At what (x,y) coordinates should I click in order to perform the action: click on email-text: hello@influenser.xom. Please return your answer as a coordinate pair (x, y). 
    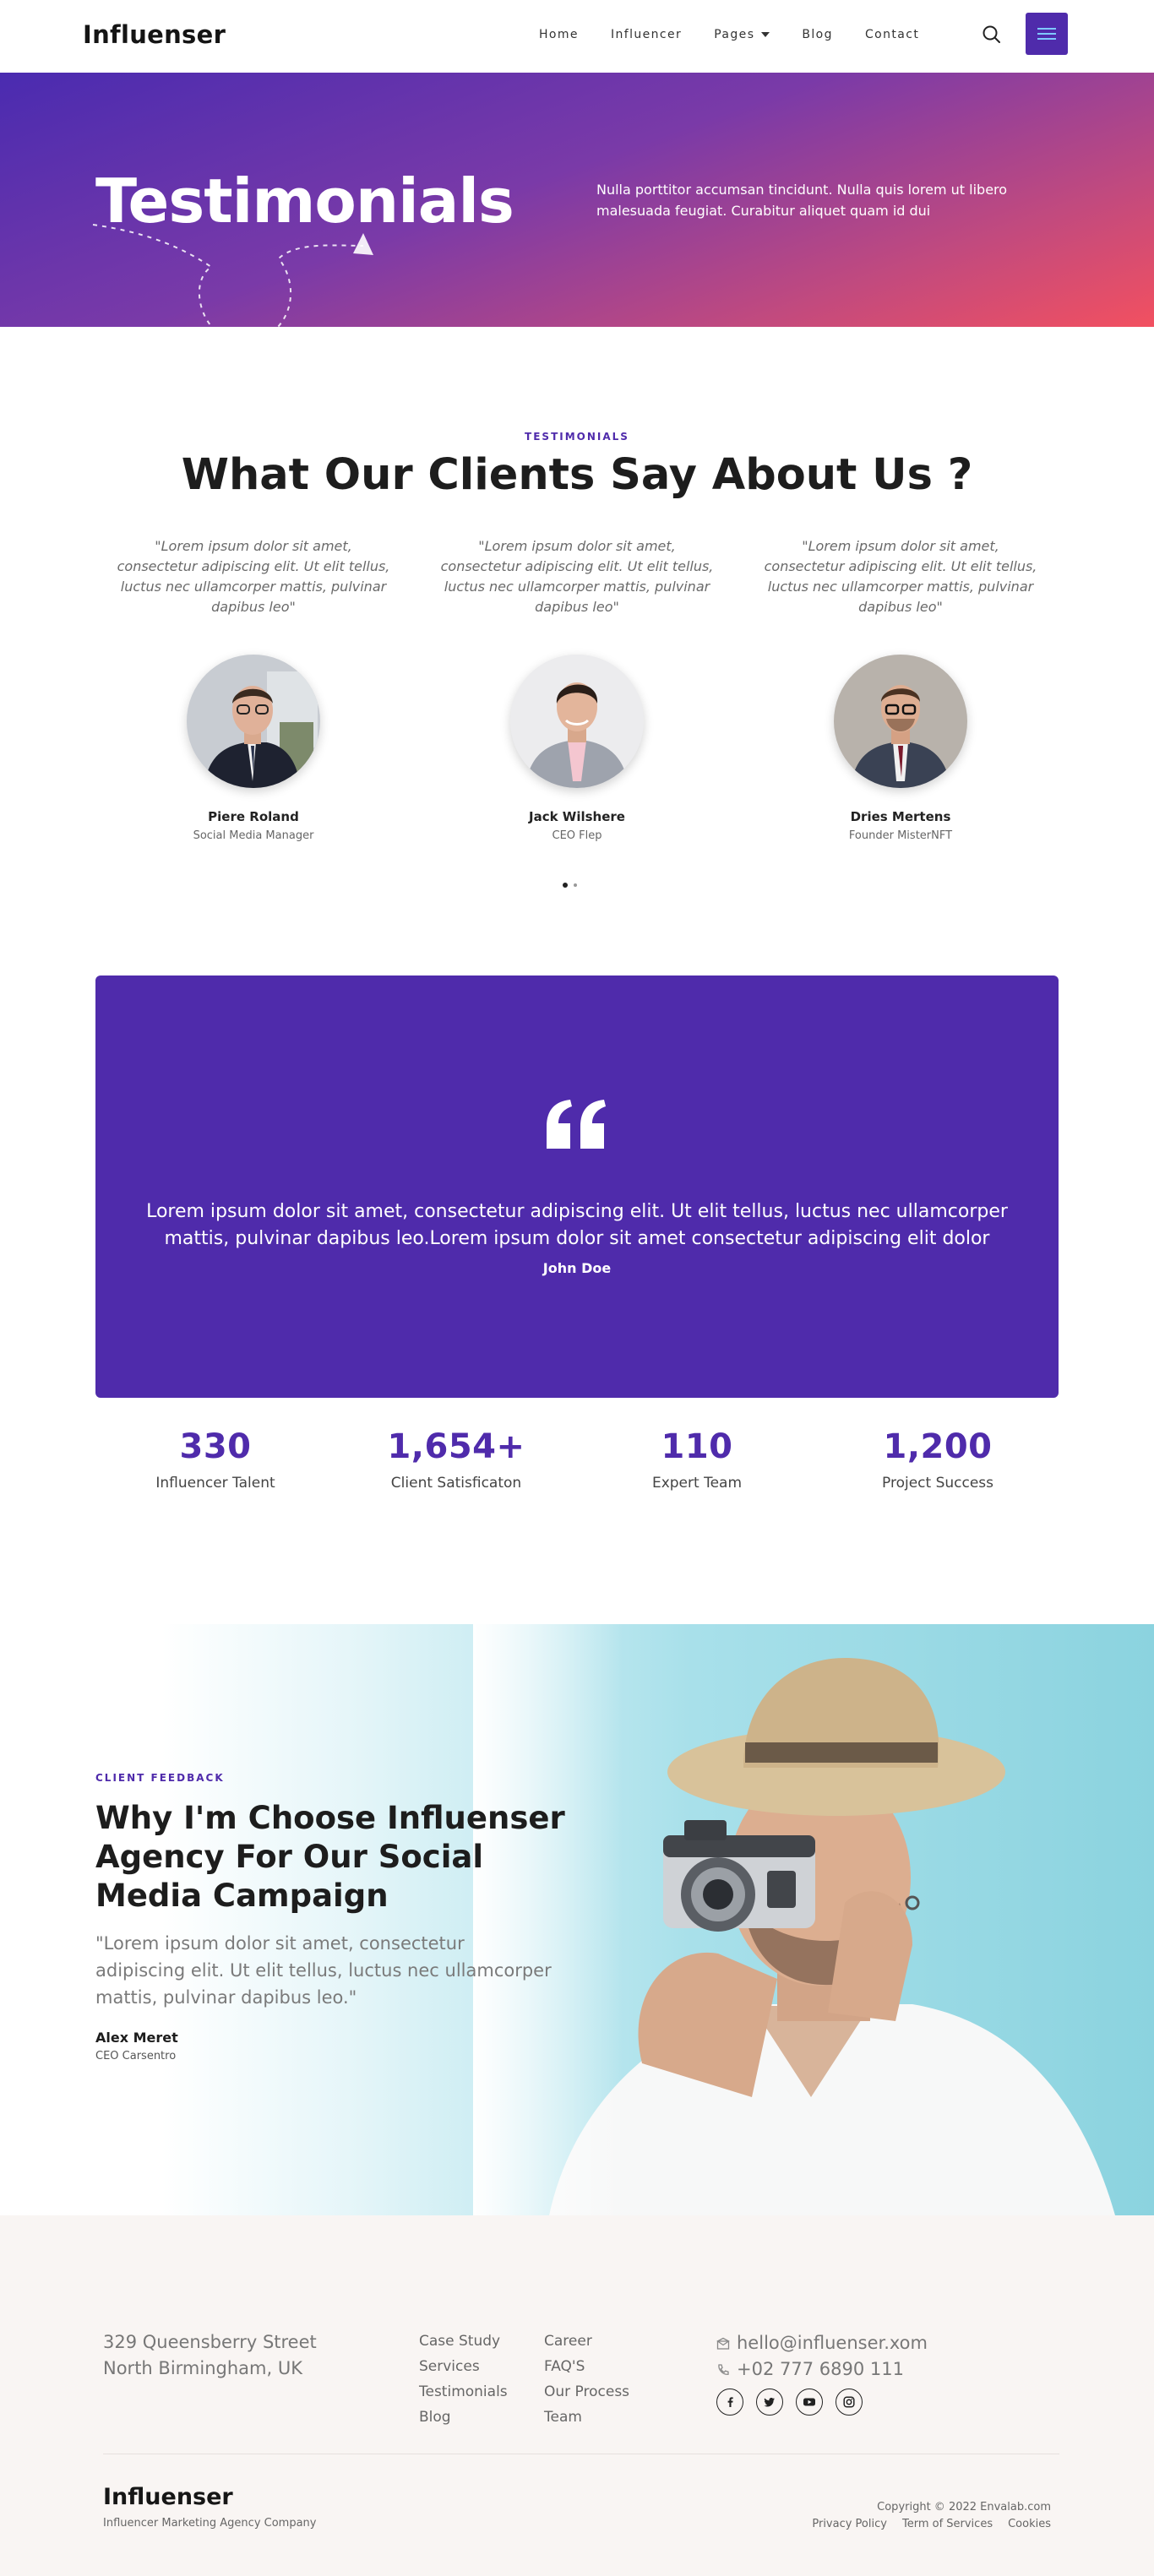
    Looking at the image, I should click on (833, 2343).